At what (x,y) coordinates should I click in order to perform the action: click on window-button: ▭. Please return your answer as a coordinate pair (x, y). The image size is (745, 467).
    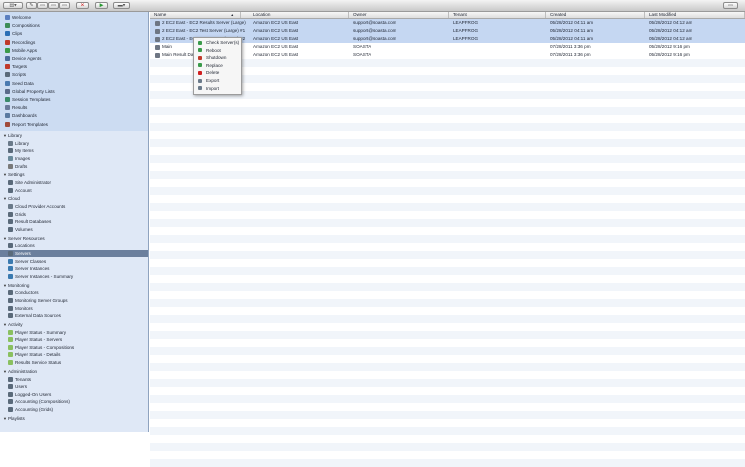
    Looking at the image, I should click on (730, 5).